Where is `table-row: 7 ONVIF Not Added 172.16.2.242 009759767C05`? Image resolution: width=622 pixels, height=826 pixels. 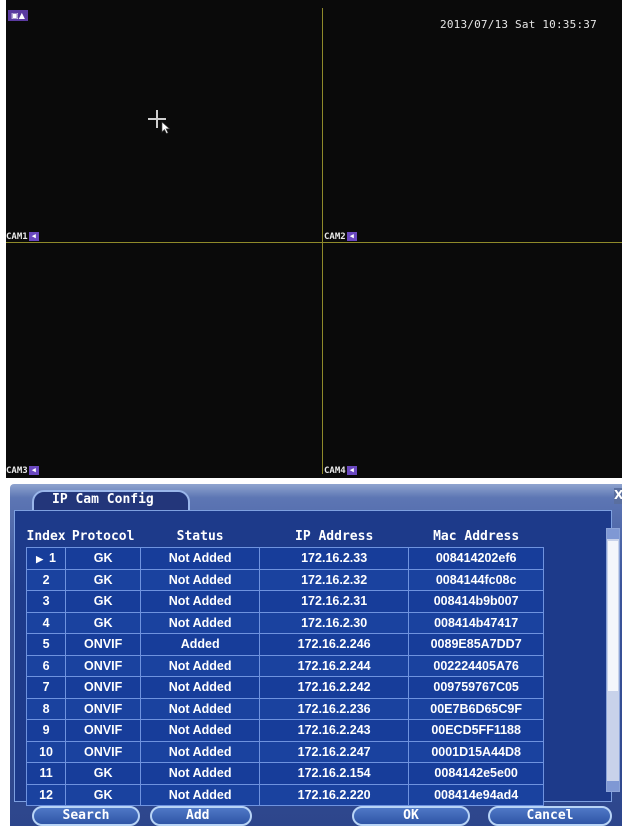
table-row: 7 ONVIF Not Added 172.16.2.242 009759767C05 is located at coordinates (285, 687).